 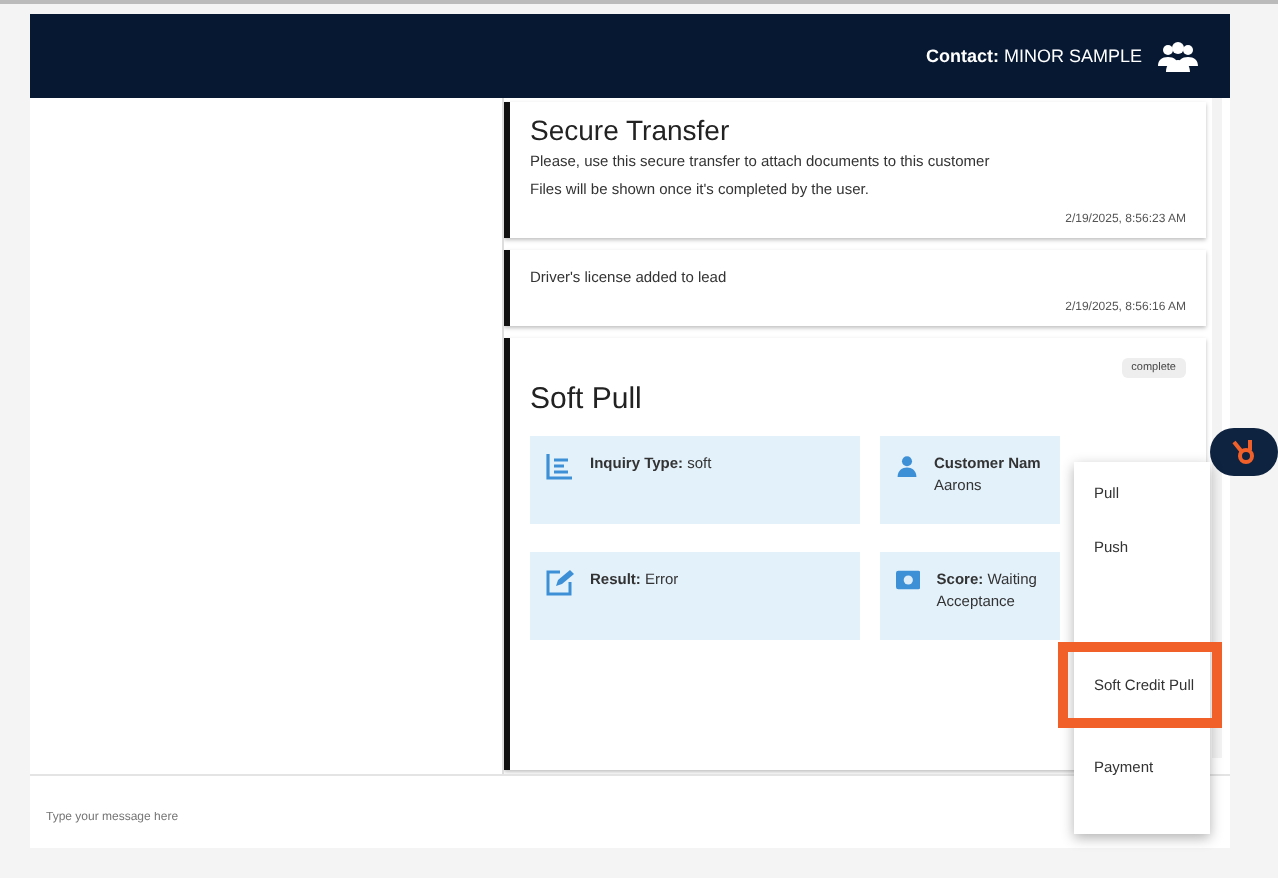 I want to click on card-title: Soft Pull, so click(x=587, y=399).